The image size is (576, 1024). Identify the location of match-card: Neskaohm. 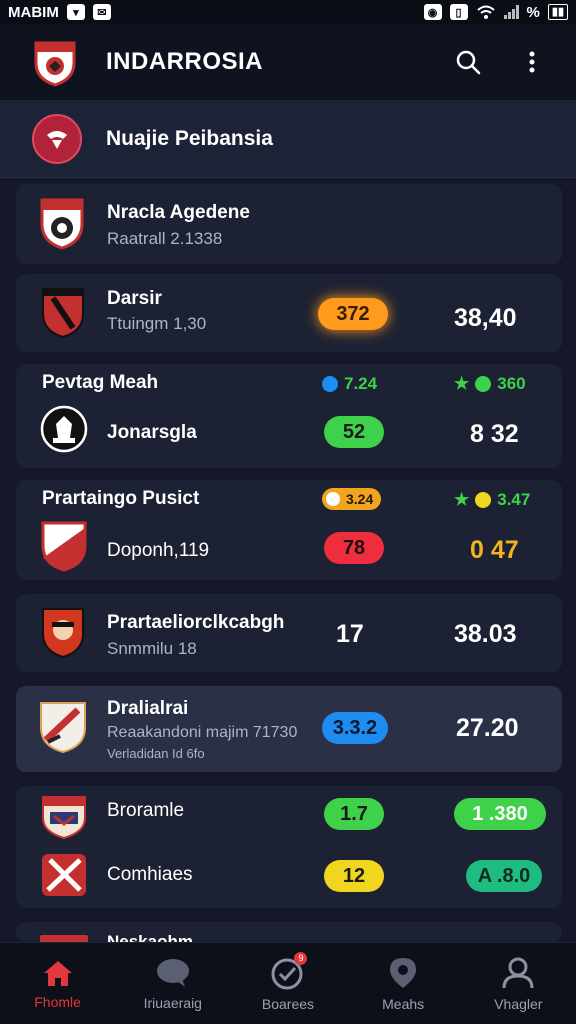
(289, 932).